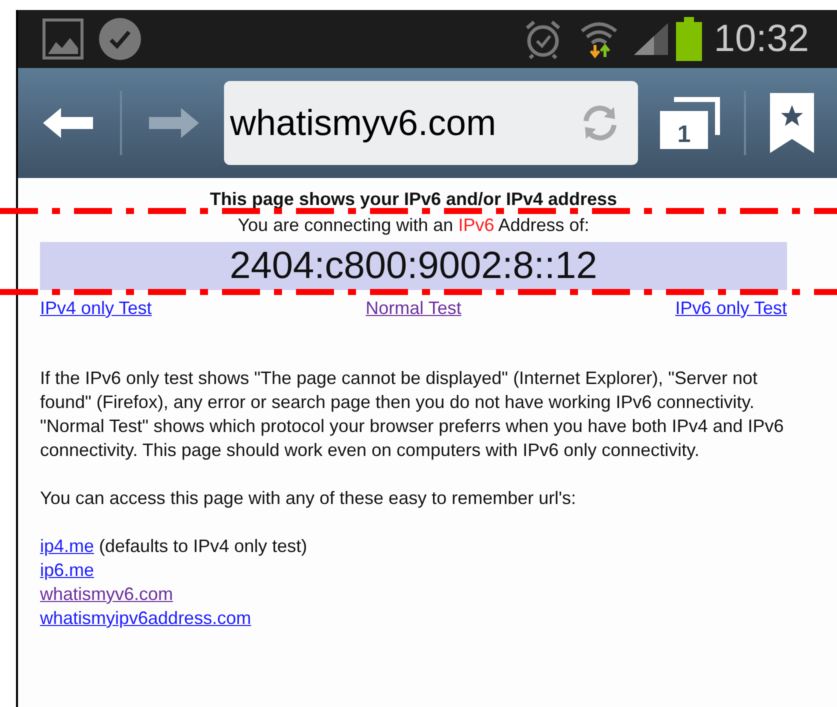  I want to click on clock-time: 10:32, so click(761, 39).